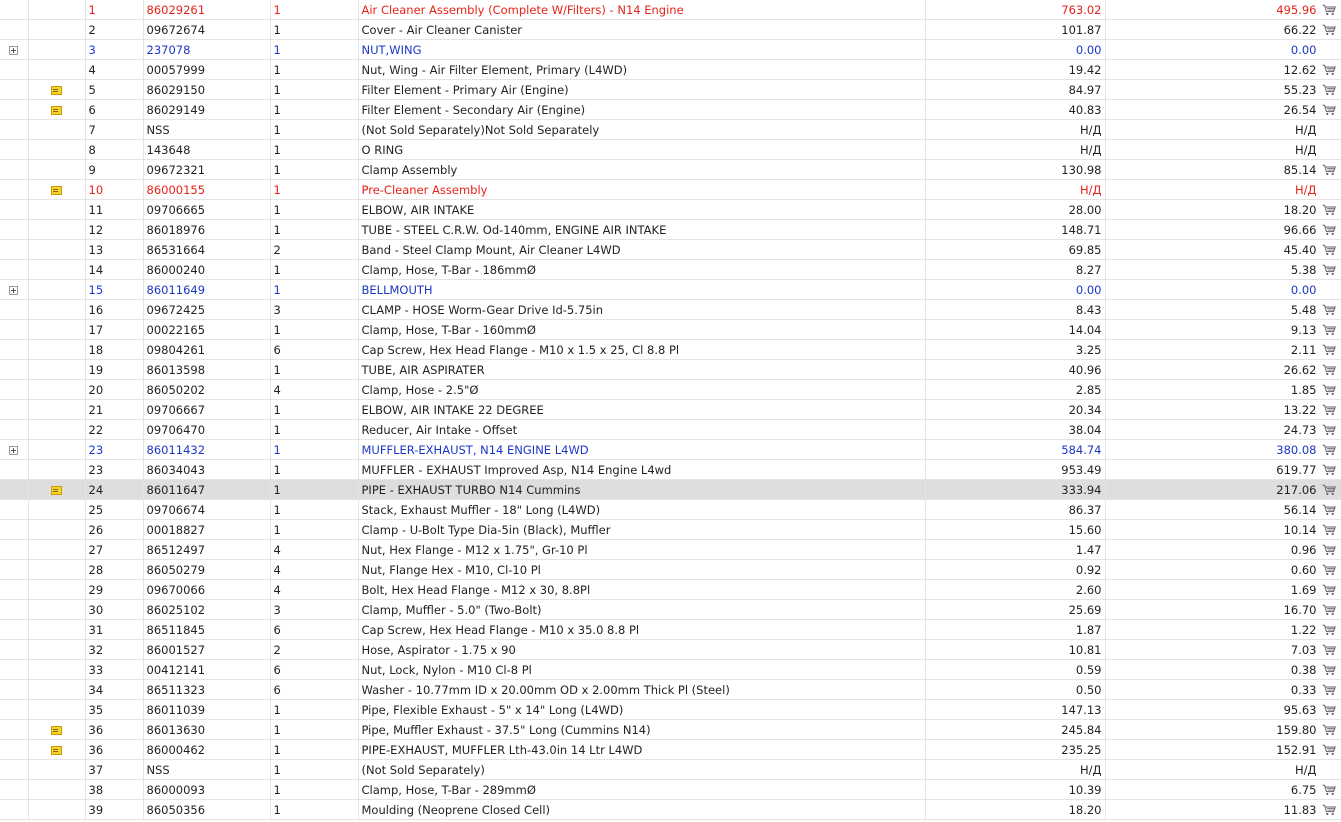  Describe the element at coordinates (207, 569) in the screenshot. I see `part-number: 86050279` at that location.